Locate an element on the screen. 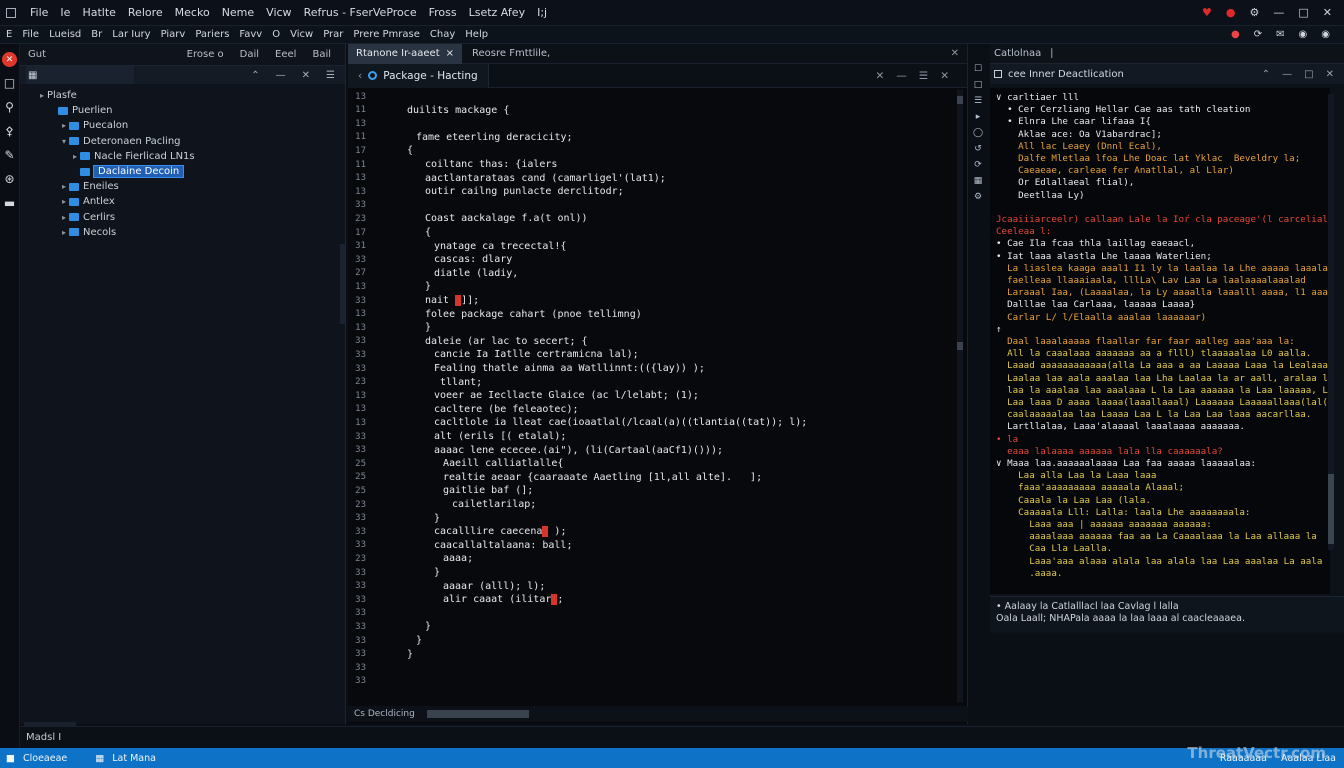  toolbar-menu-item: Br is located at coordinates (96, 34).